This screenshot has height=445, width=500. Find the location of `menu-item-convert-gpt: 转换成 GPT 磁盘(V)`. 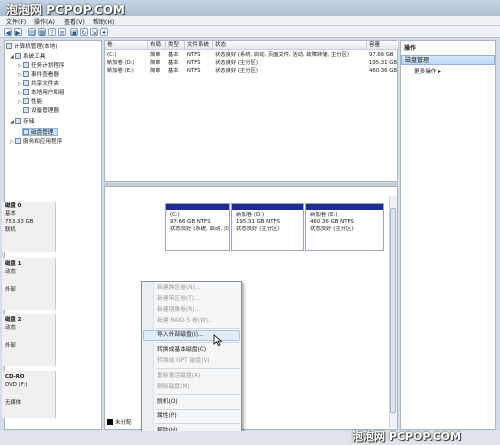

menu-item-convert-gpt: 转换成 GPT 磁盘(V) is located at coordinates (183, 361).